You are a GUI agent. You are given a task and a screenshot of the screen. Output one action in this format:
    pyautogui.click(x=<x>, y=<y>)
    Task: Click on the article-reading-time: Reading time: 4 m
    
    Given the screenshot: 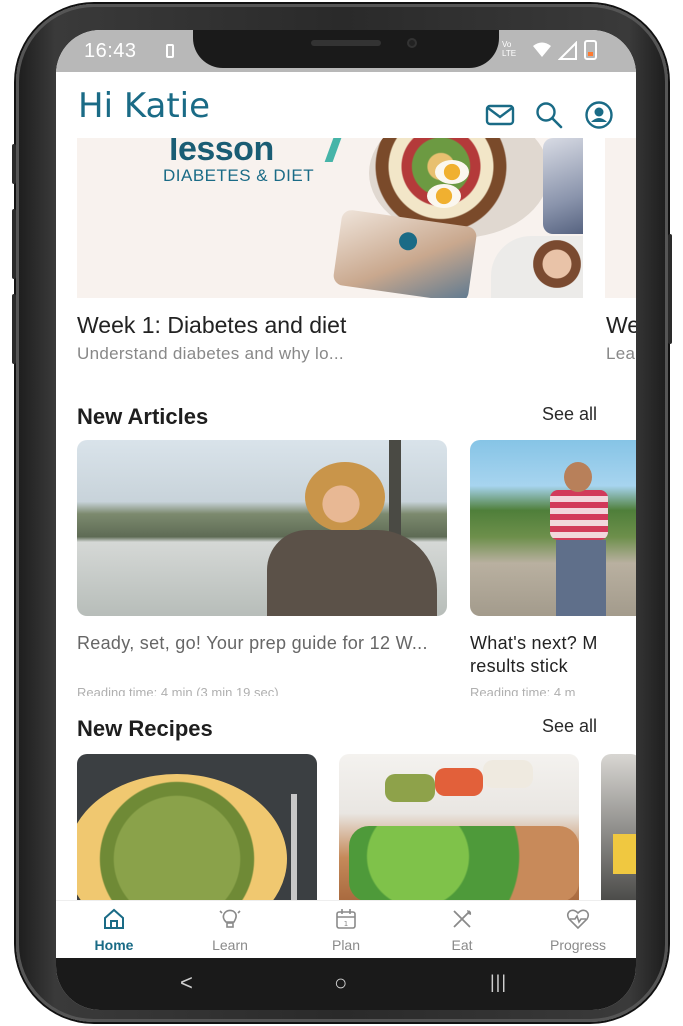 What is the action you would take?
    pyautogui.click(x=523, y=690)
    